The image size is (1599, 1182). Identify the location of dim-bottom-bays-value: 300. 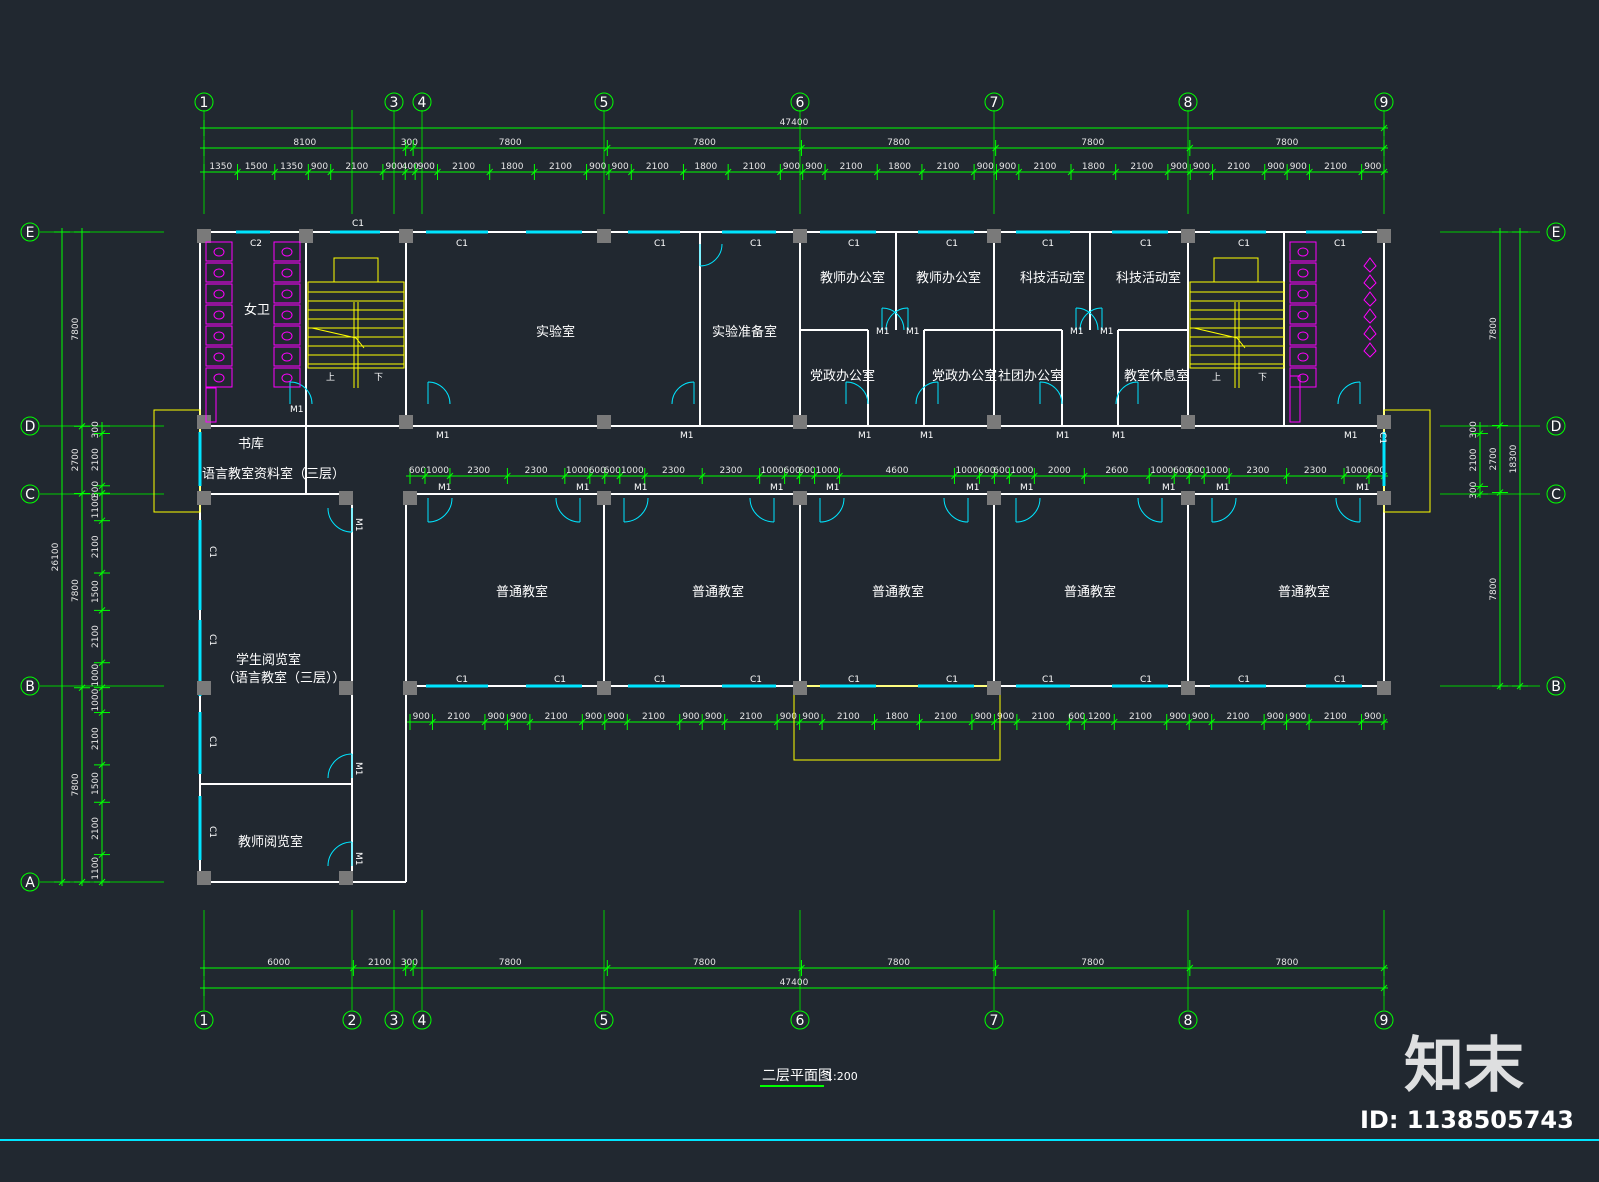
(409, 963).